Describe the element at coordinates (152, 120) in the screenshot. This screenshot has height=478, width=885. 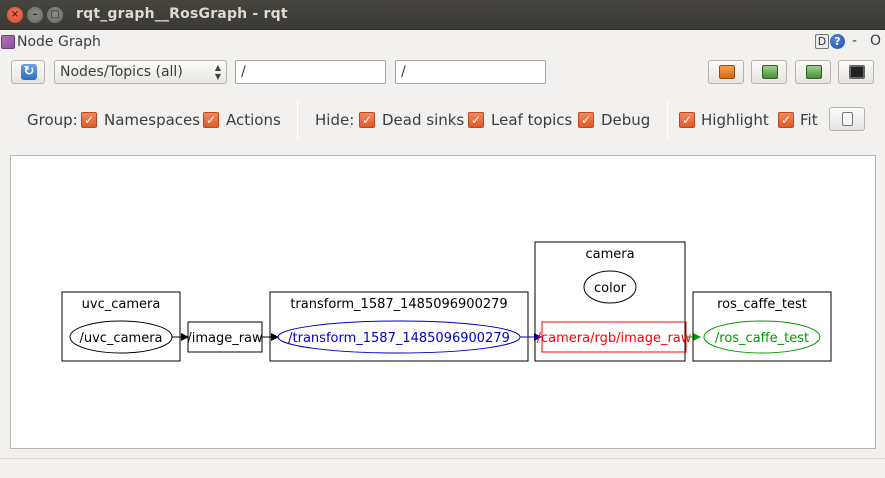
I see `namespaces-label: Namespaces` at that location.